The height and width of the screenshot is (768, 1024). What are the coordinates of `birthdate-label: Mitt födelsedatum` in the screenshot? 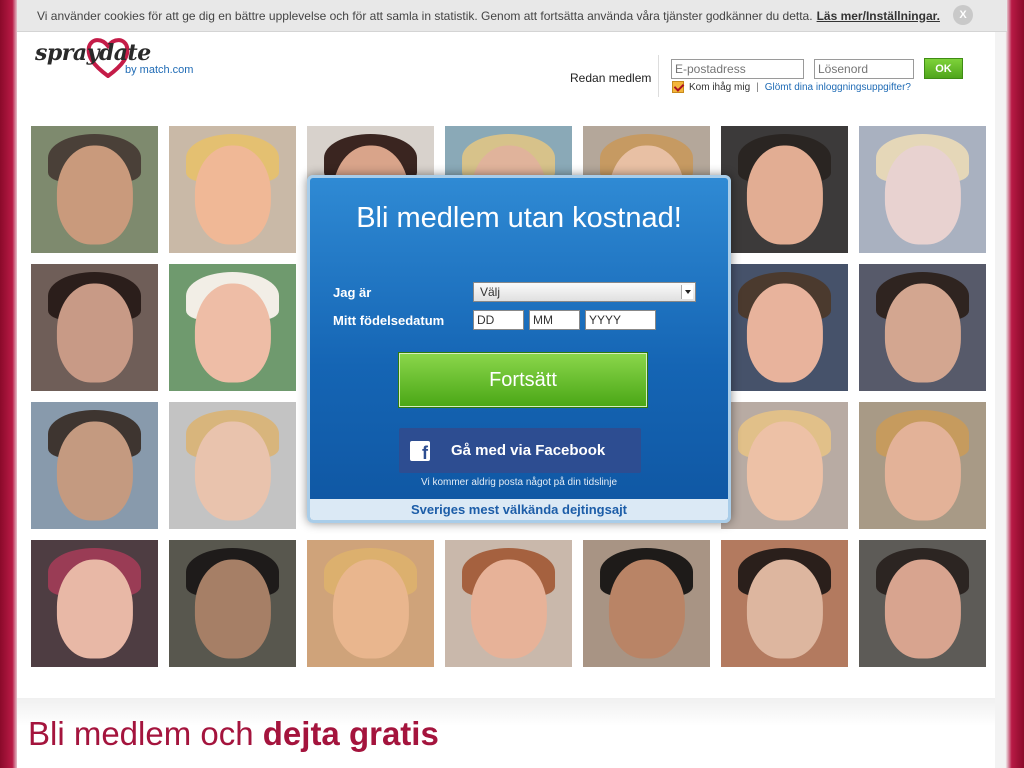 It's located at (389, 320).